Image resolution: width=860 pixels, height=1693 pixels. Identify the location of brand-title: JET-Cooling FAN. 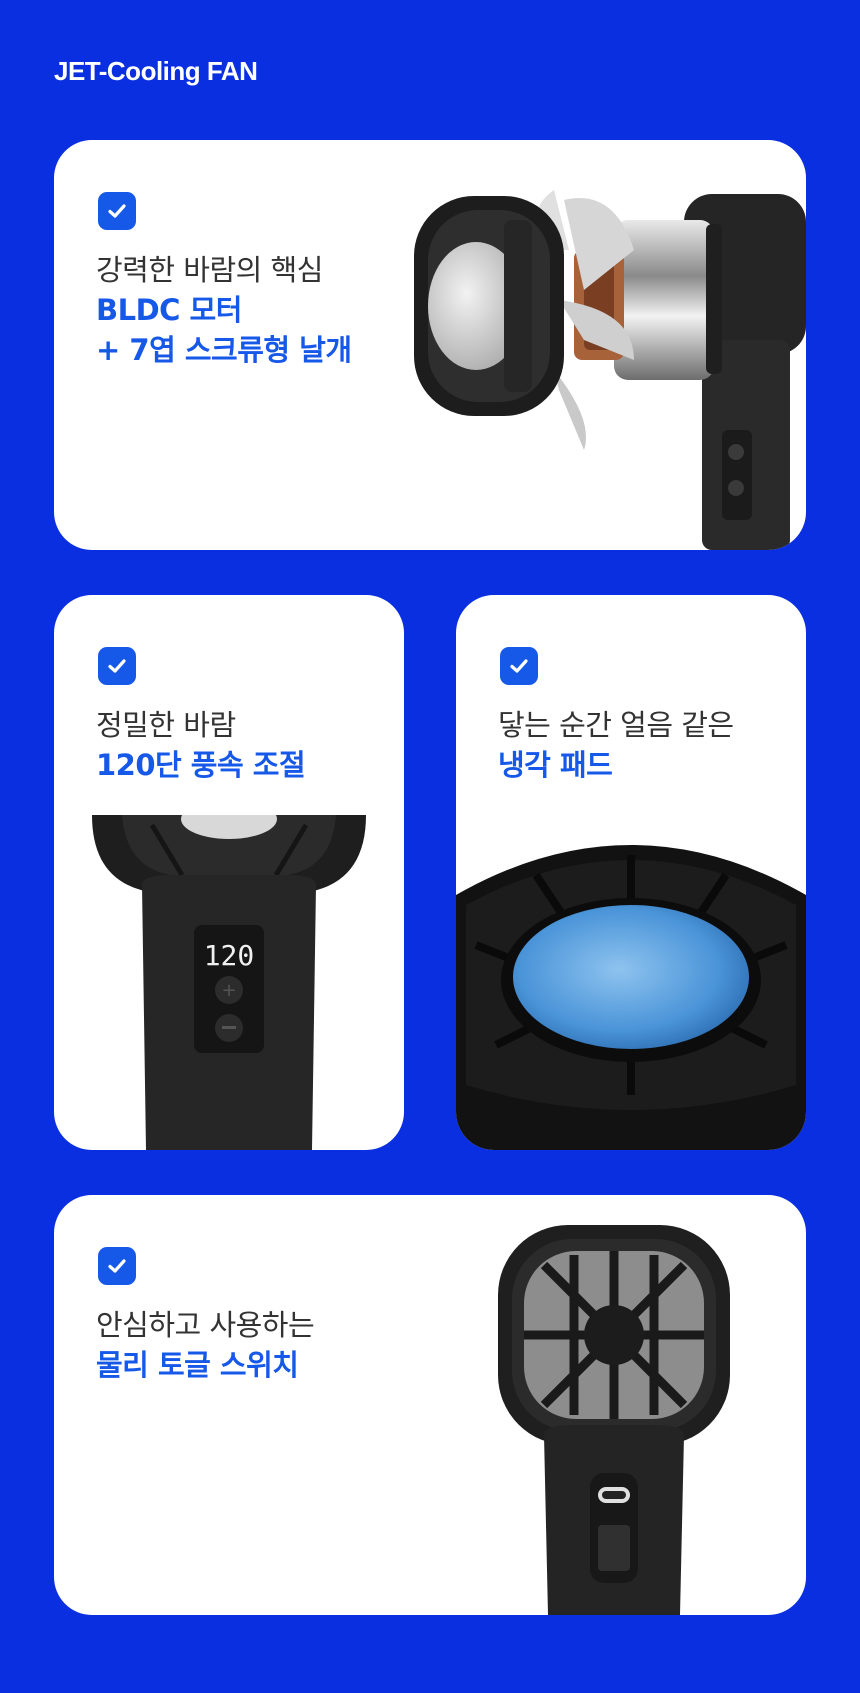
(156, 71).